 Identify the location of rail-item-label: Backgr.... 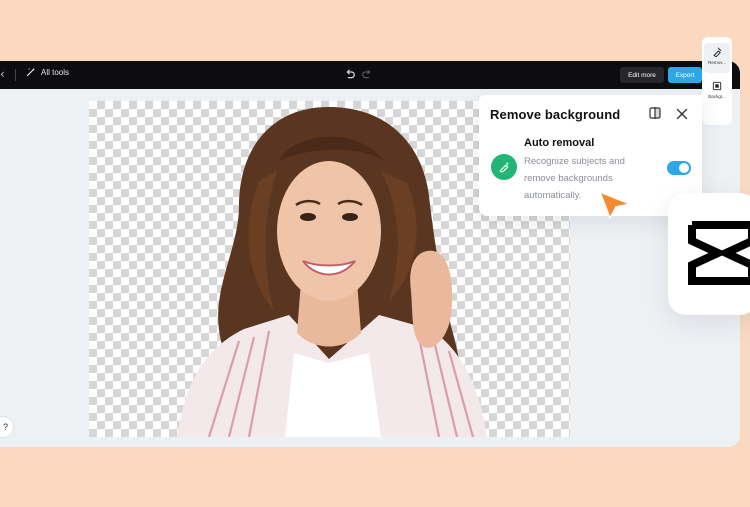
(717, 96).